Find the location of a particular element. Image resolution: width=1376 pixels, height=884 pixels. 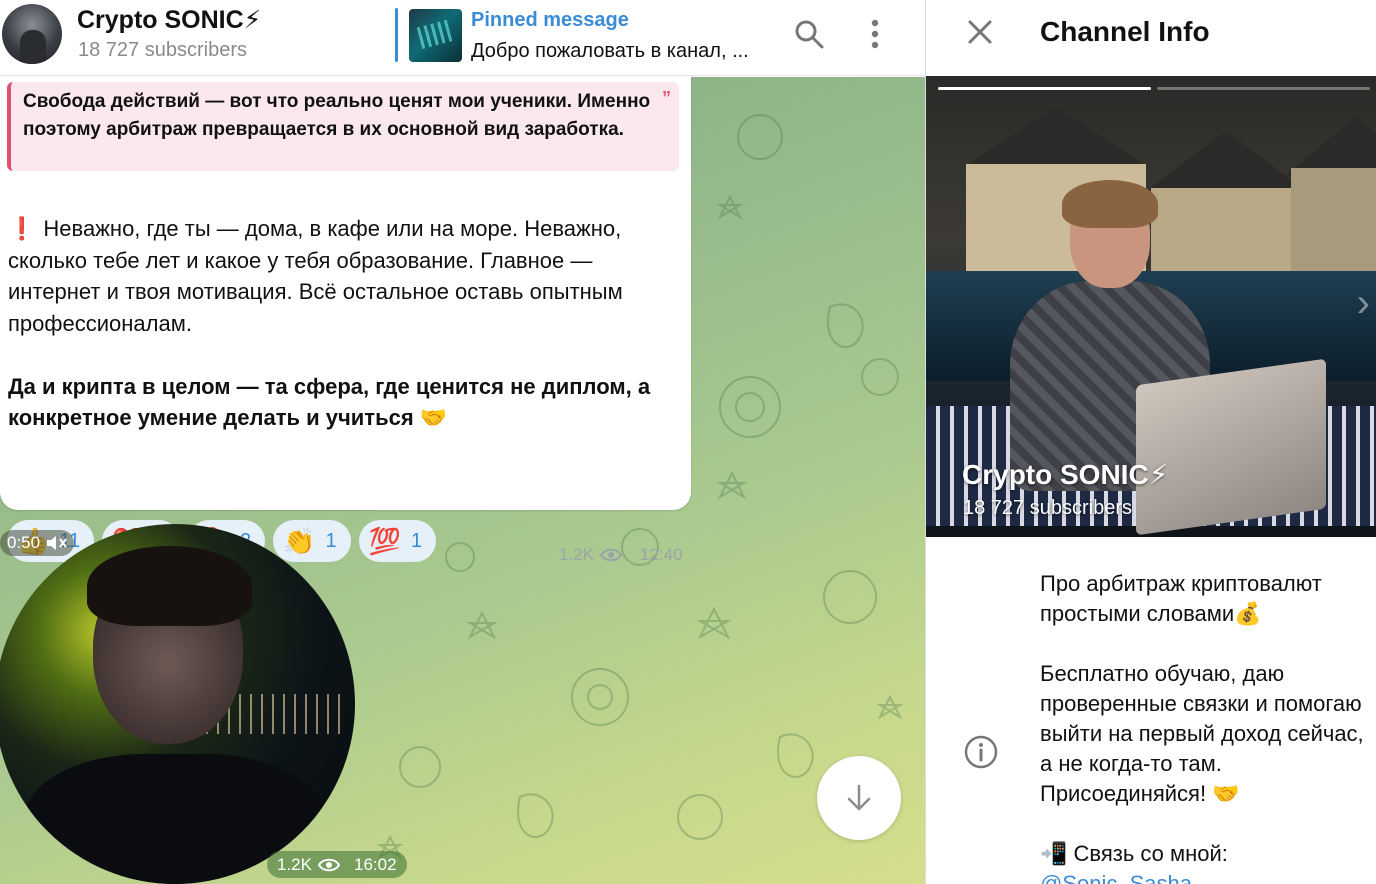

message-meta: 1.2K 12:40 is located at coordinates (621, 555).